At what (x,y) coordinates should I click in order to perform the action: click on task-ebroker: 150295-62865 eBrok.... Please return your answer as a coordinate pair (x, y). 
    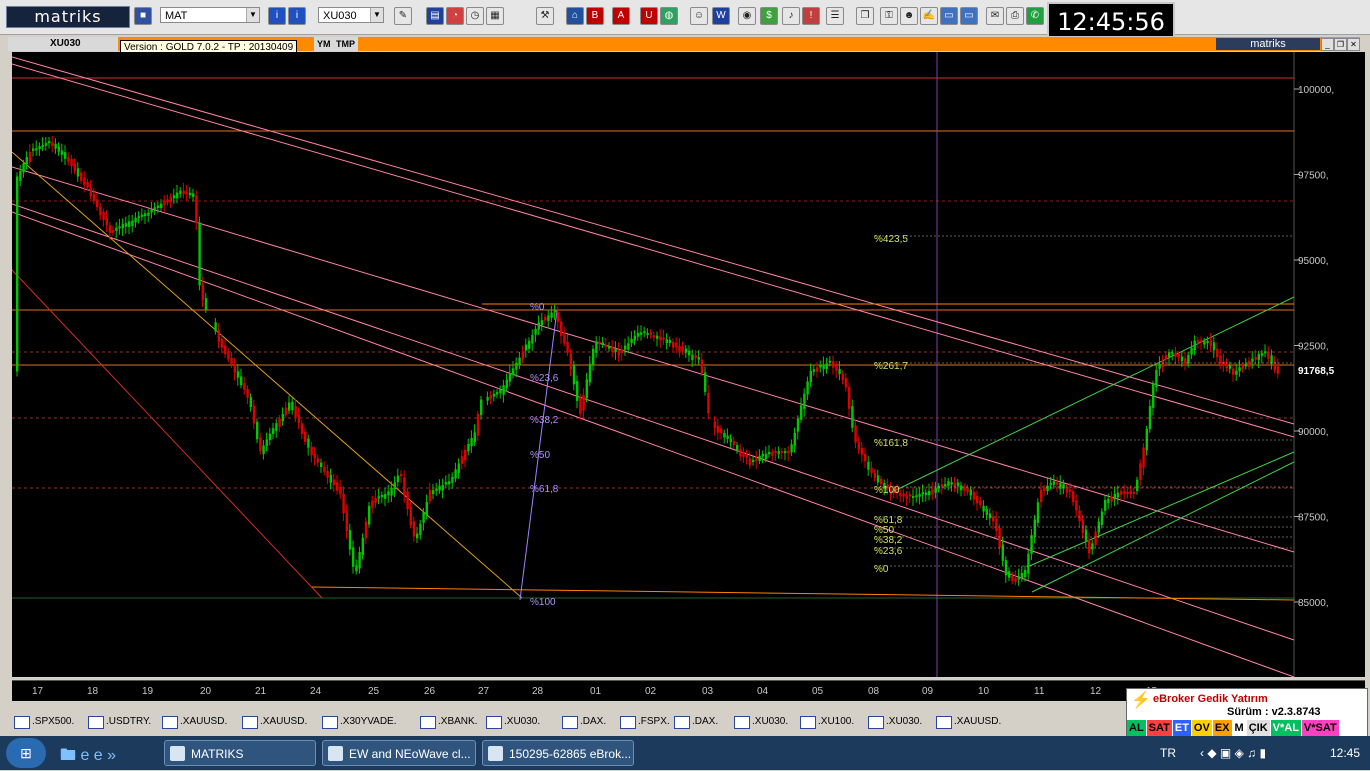
    Looking at the image, I should click on (558, 753).